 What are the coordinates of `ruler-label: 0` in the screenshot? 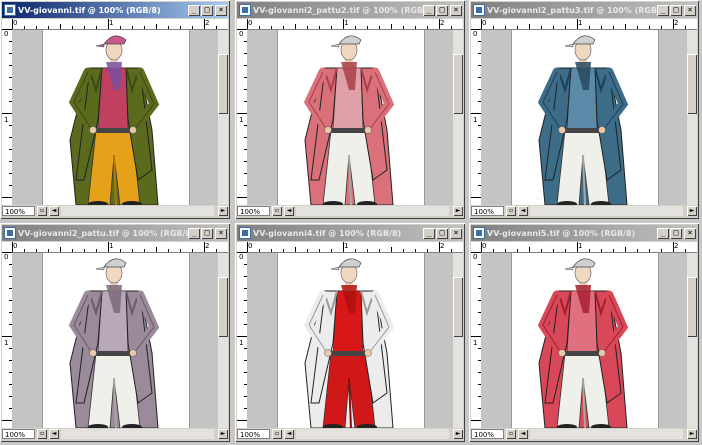 It's located at (15, 246).